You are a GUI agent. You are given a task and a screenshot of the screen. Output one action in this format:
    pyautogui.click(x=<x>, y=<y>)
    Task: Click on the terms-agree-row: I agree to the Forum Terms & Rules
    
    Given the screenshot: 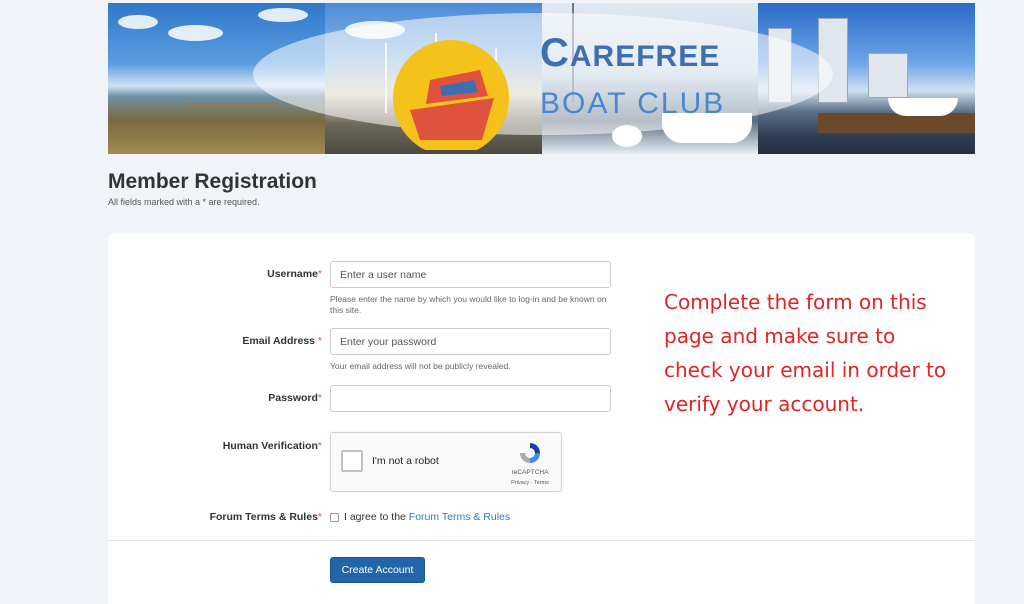 What is the action you would take?
    pyautogui.click(x=420, y=517)
    